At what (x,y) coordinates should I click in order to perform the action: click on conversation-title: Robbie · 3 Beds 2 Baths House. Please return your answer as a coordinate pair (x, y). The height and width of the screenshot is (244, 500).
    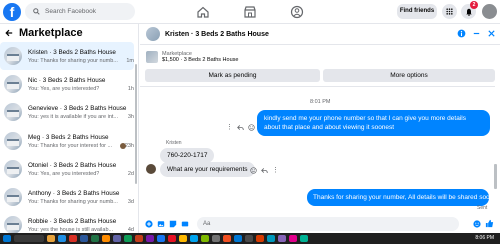
    Looking at the image, I should click on (72, 221).